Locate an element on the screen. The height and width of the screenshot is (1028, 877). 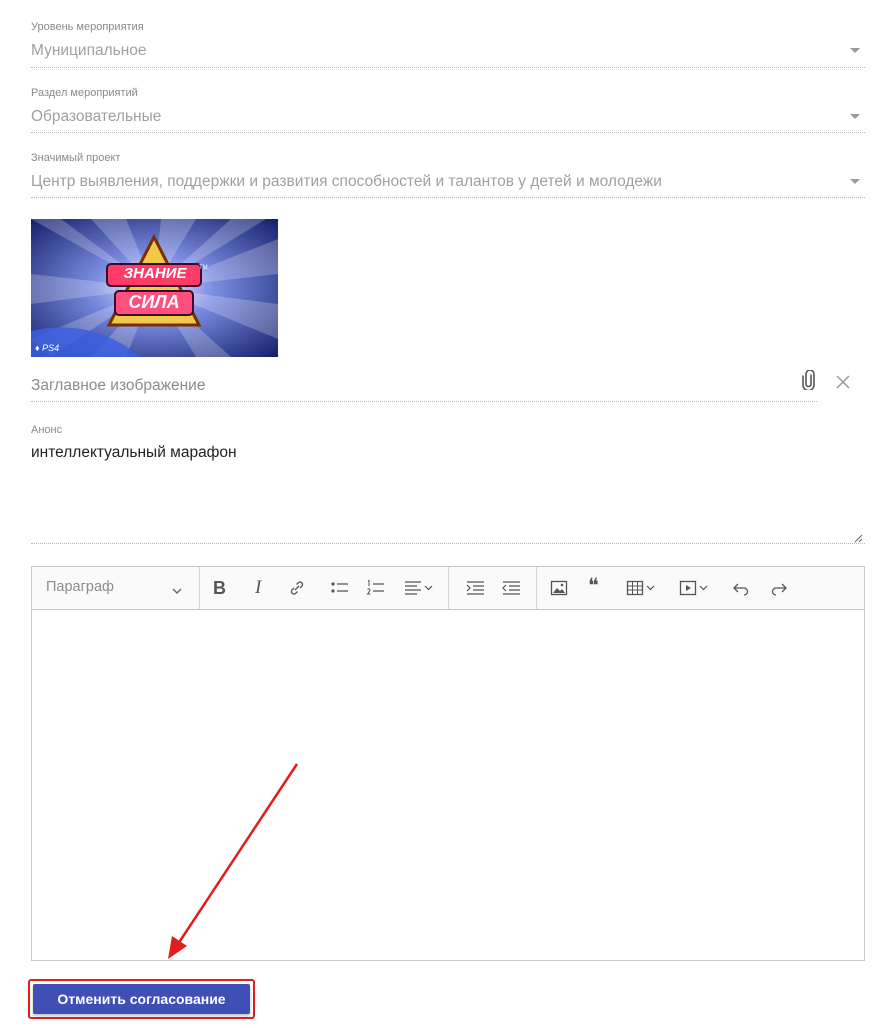
cancel-approval-button: Отменить согласование is located at coordinates (141, 999).